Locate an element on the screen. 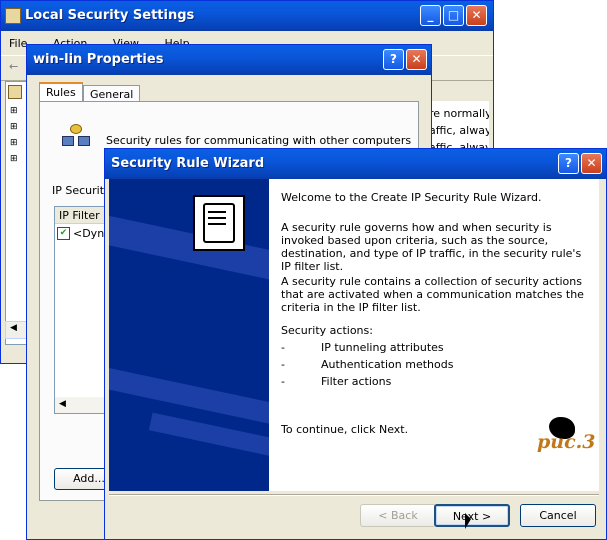  tree-root-icon is located at coordinates (15, 92).